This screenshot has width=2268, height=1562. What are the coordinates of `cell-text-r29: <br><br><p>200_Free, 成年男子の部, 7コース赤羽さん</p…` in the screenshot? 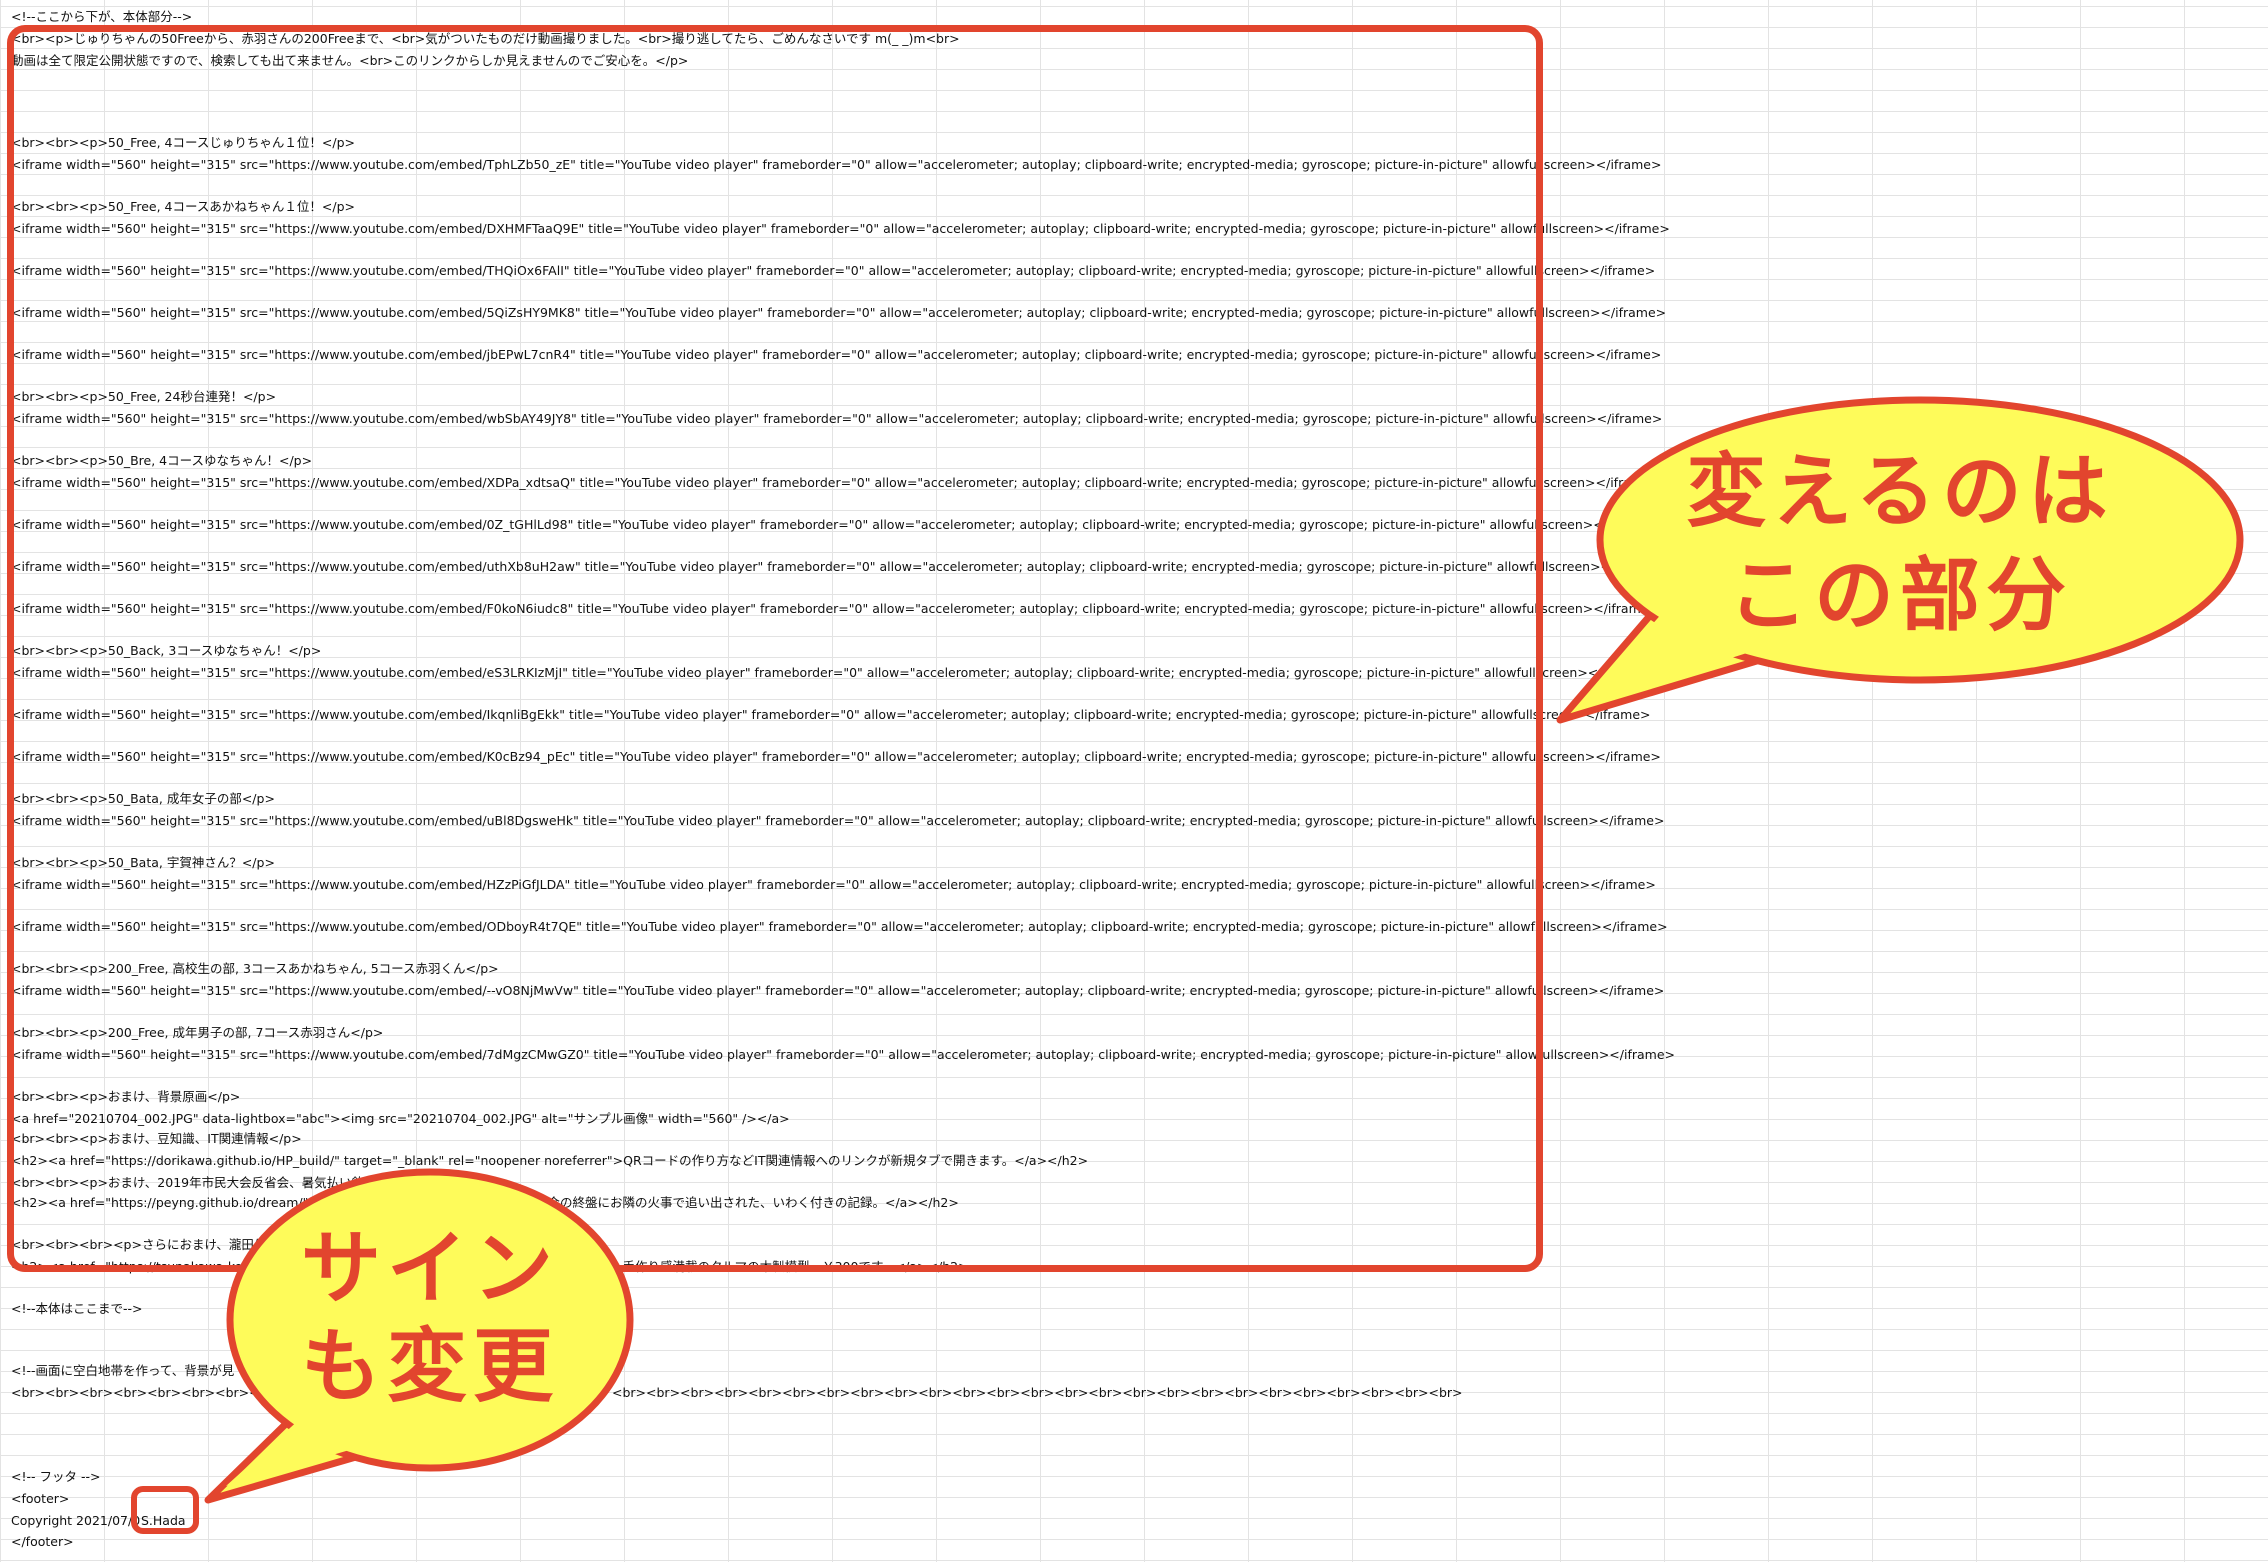 It's located at (197, 1033).